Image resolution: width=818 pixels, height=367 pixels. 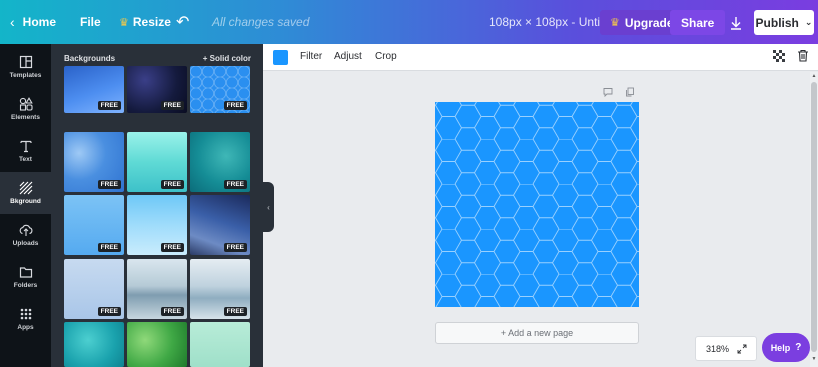 What do you see at coordinates (814, 359) in the screenshot?
I see `scroll-down-icon: ▼` at bounding box center [814, 359].